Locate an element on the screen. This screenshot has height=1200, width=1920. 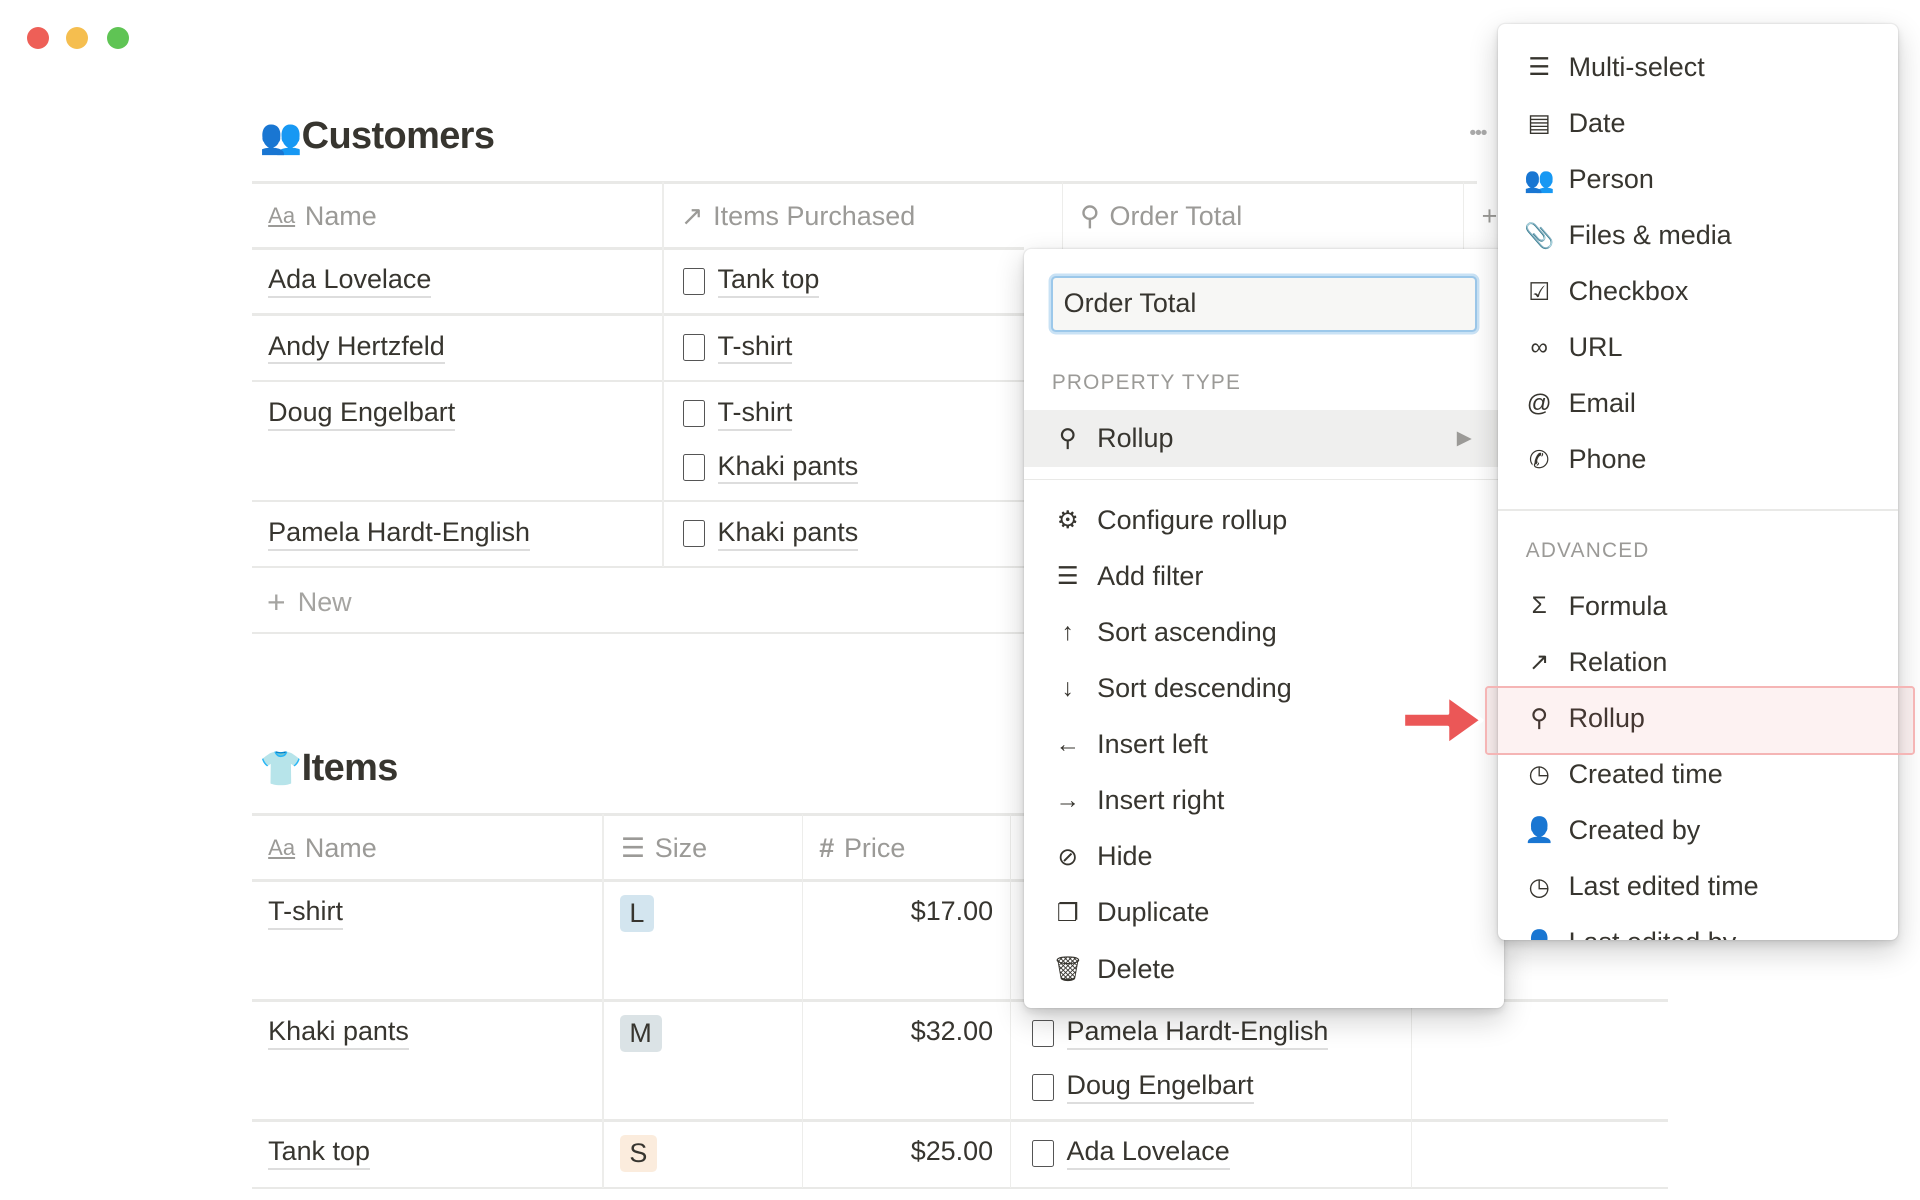
property-name-input is located at coordinates (1263, 303).